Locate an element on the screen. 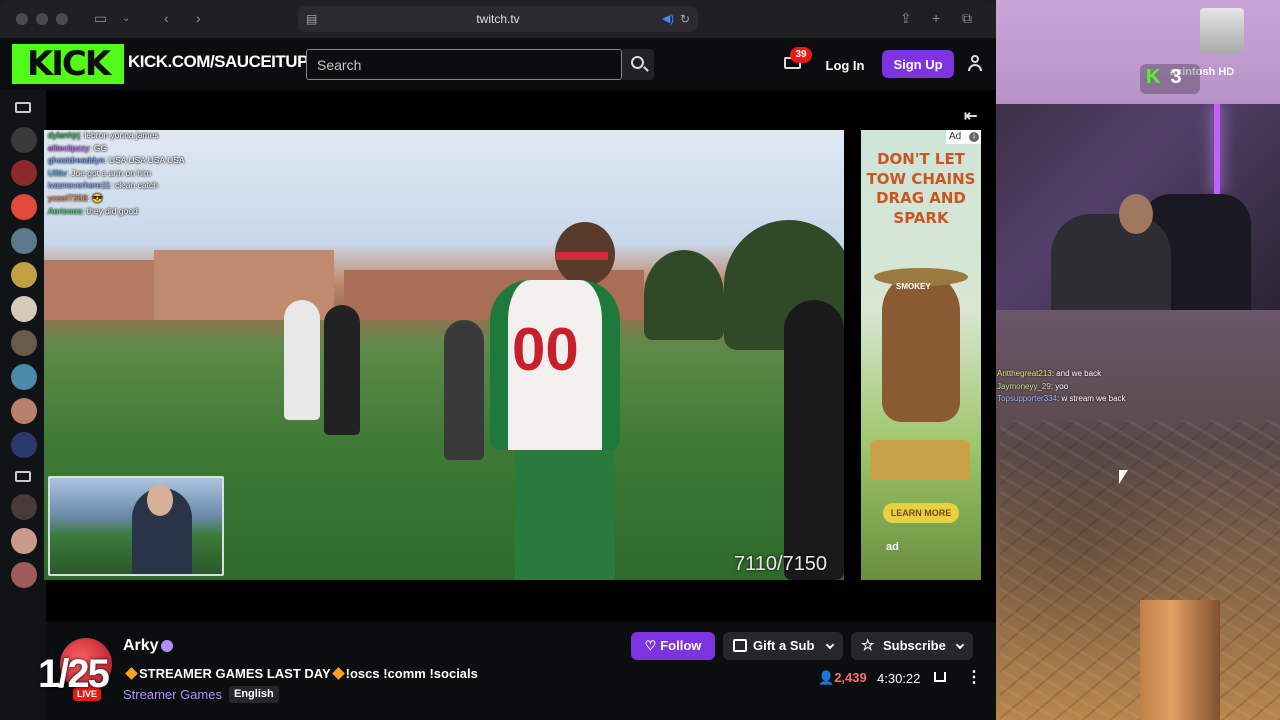  search-button is located at coordinates (638, 64).